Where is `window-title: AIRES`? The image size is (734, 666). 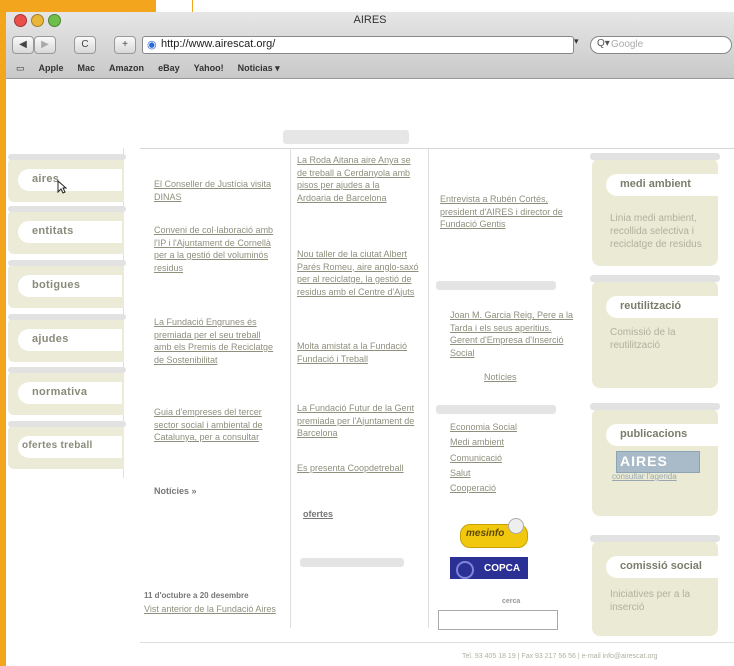 window-title: AIRES is located at coordinates (370, 20).